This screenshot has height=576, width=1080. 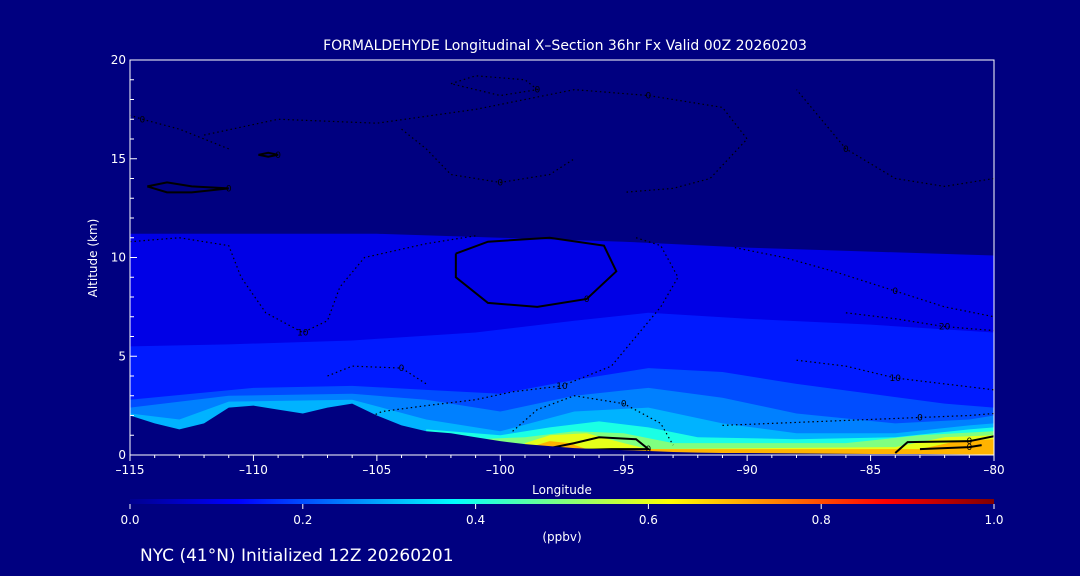 What do you see at coordinates (561, 537) in the screenshot?
I see `colorbar-label: (ppbv)` at bounding box center [561, 537].